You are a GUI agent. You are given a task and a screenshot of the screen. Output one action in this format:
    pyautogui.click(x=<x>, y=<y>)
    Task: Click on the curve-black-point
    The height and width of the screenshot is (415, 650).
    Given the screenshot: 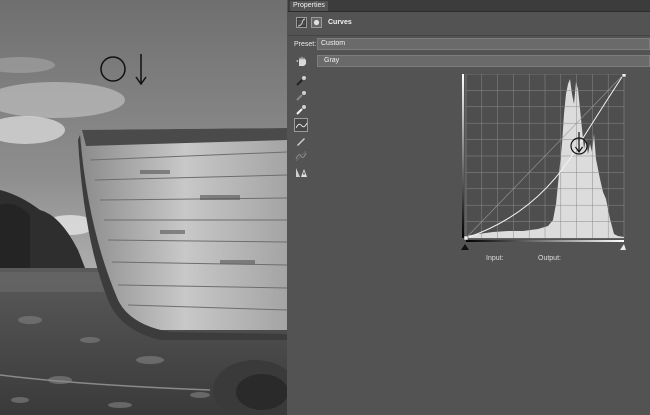 What is the action you would take?
    pyautogui.click(x=466, y=238)
    